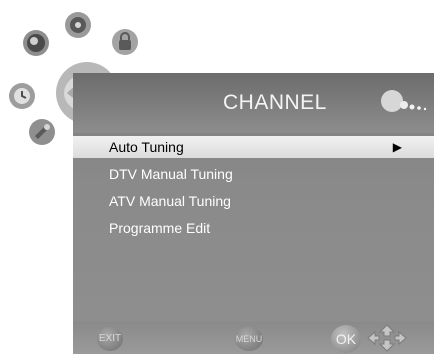 This screenshot has height=357, width=434. What do you see at coordinates (253, 147) in the screenshot?
I see `menu-item-auto-tuning: Auto Tuning ▶` at bounding box center [253, 147].